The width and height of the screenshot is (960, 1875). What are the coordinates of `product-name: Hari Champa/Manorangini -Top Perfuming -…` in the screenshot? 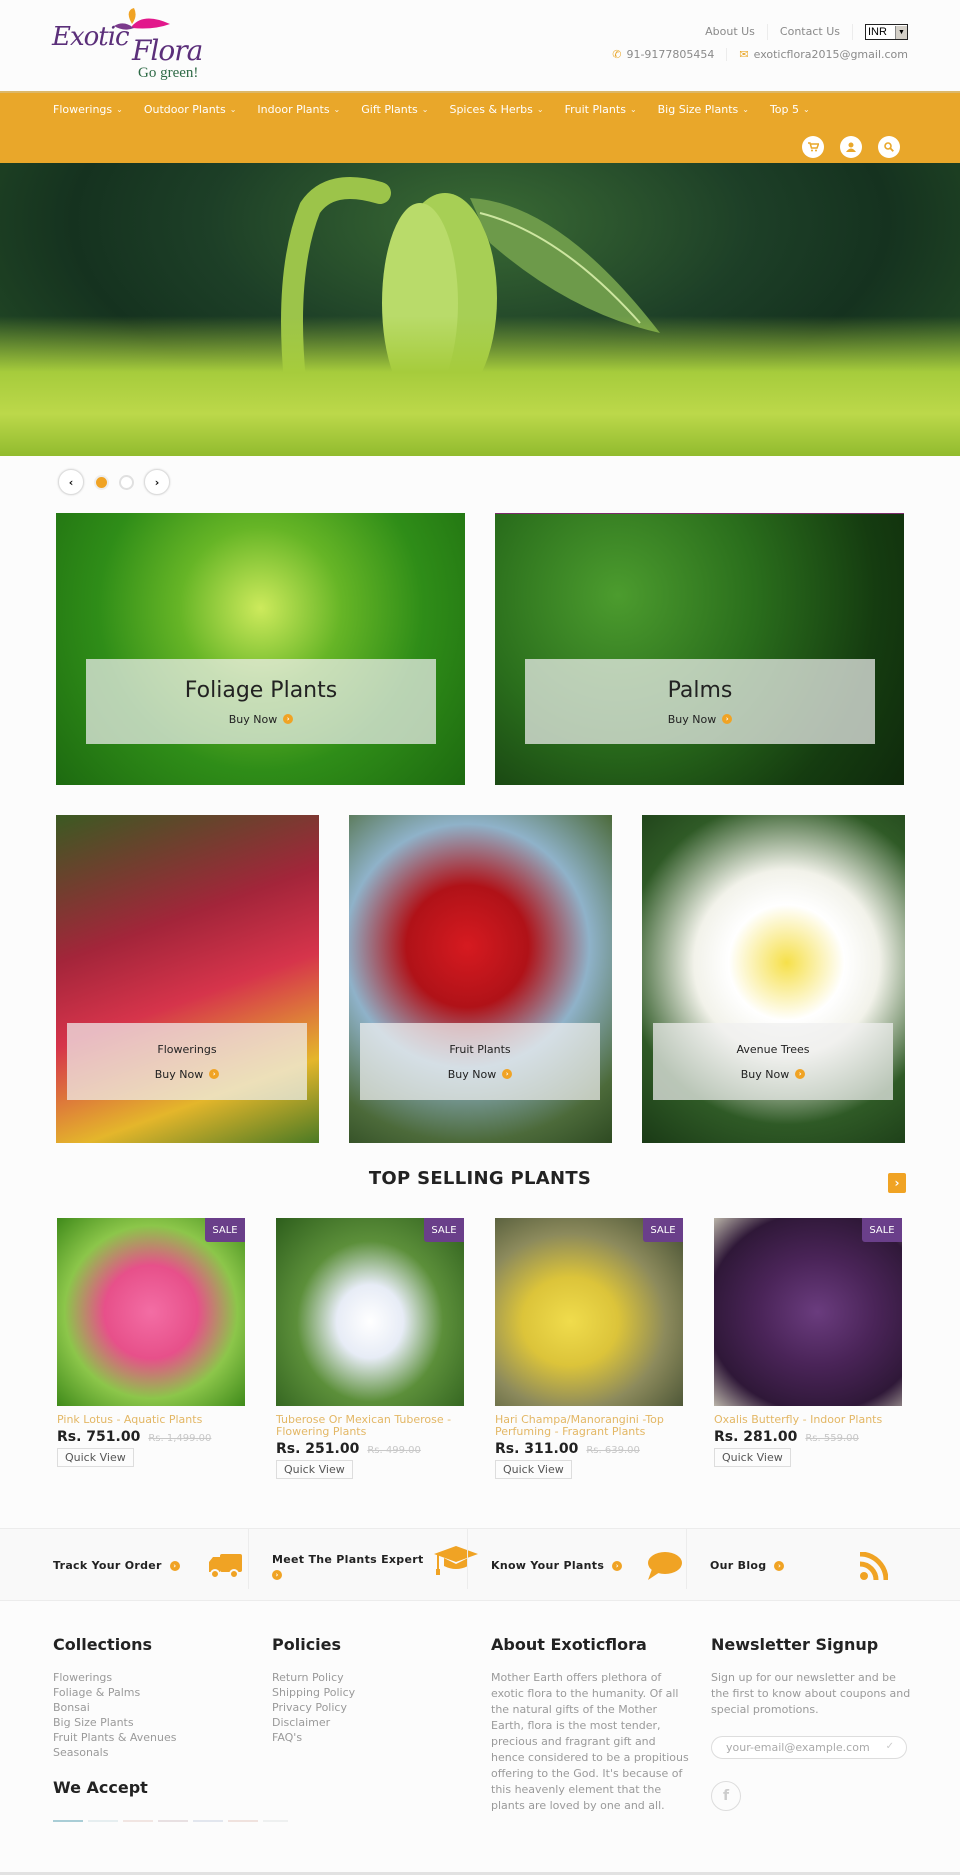 It's located at (589, 1426).